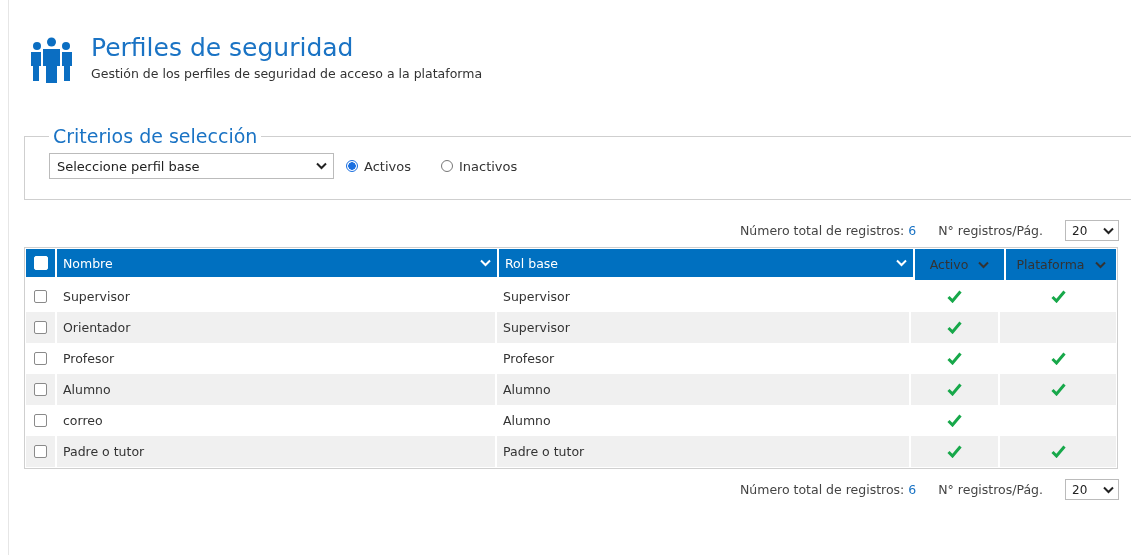 Image resolution: width=1131 pixels, height=555 pixels. I want to click on page-subtitle: Gestión de los perfiles de seguridad de acceso a la plataforma, so click(287, 73).